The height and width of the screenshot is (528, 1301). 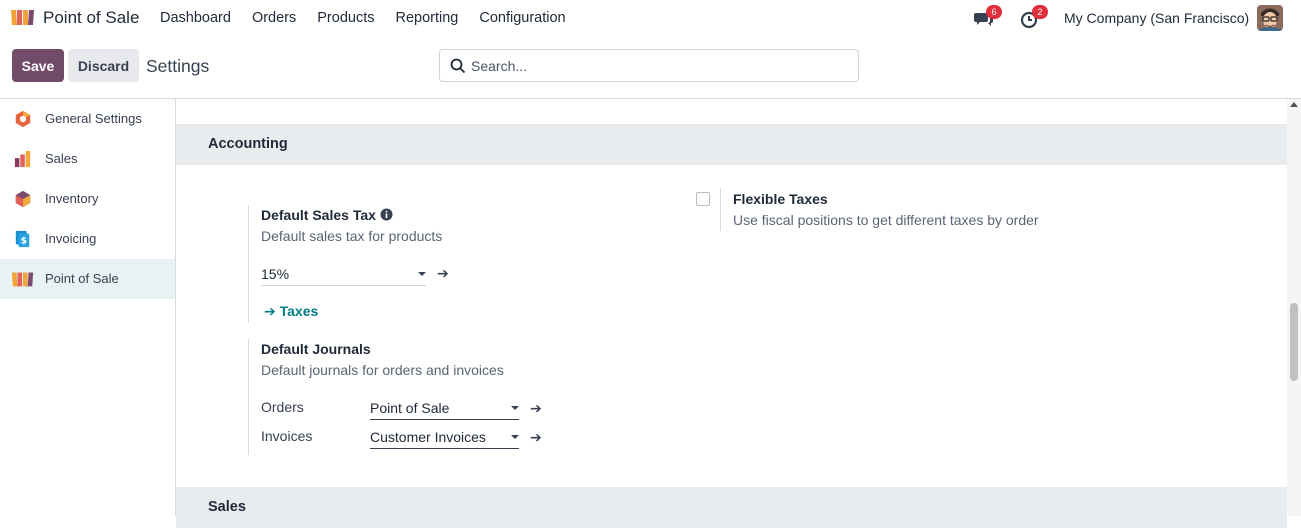 What do you see at coordinates (1294, 342) in the screenshot?
I see `scrollbar-thumb` at bounding box center [1294, 342].